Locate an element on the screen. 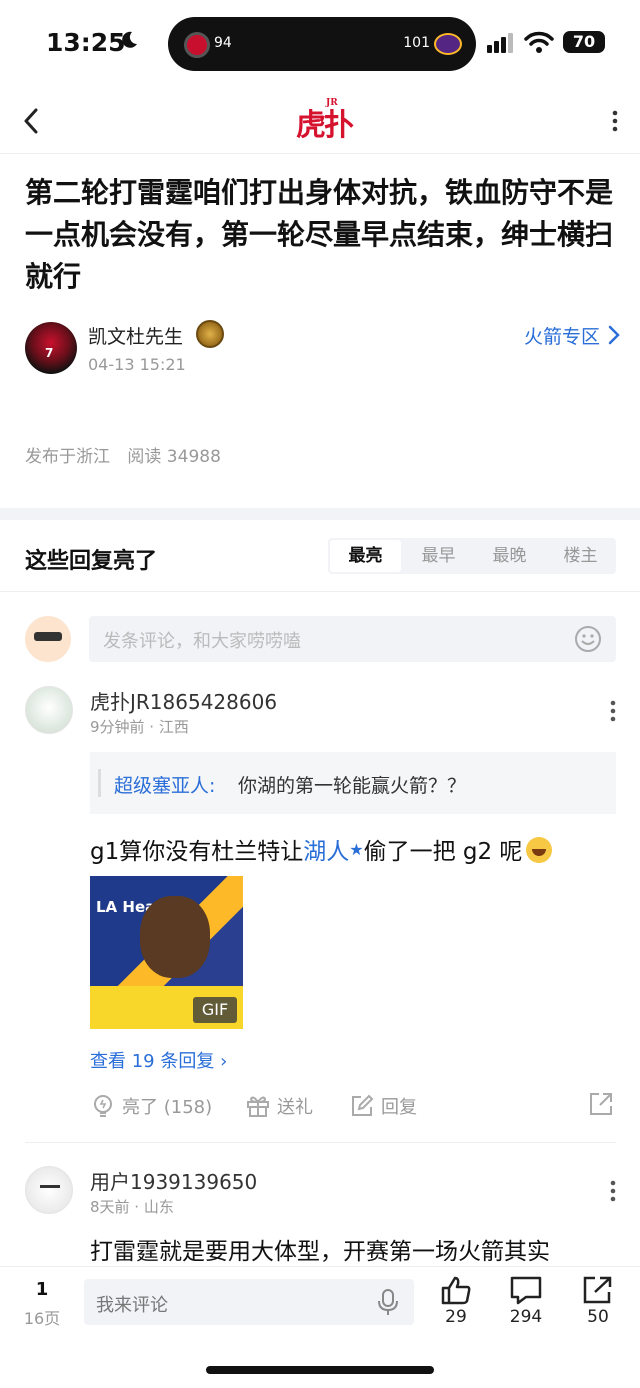  comment-text-part: 偷了一把 g2 呢 is located at coordinates (443, 852).